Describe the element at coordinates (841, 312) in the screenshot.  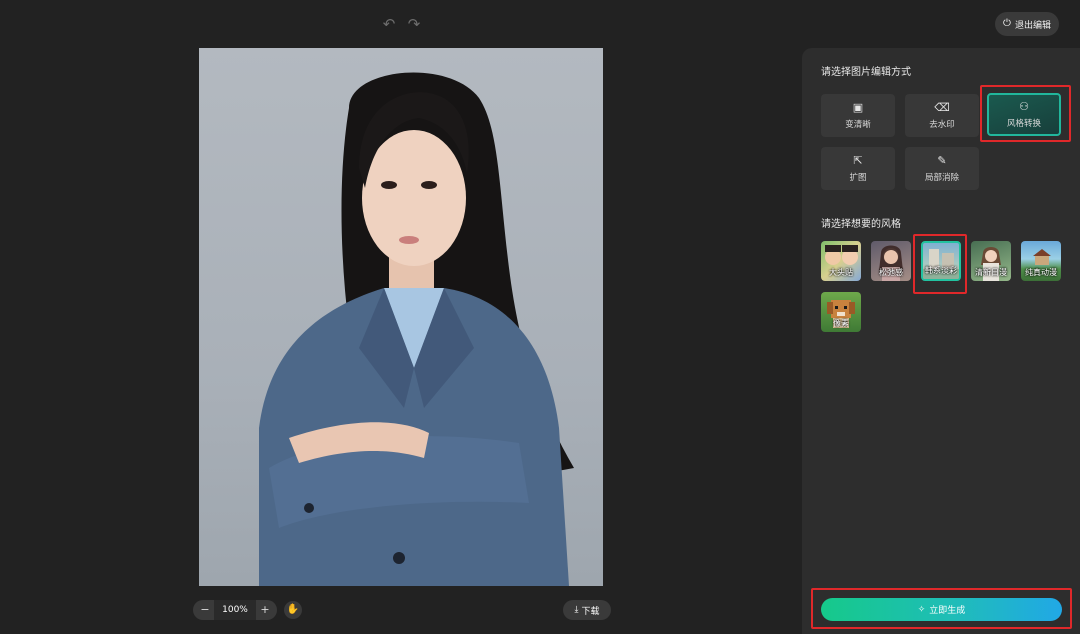
I see `style-thumb-pixel: 像素` at that location.